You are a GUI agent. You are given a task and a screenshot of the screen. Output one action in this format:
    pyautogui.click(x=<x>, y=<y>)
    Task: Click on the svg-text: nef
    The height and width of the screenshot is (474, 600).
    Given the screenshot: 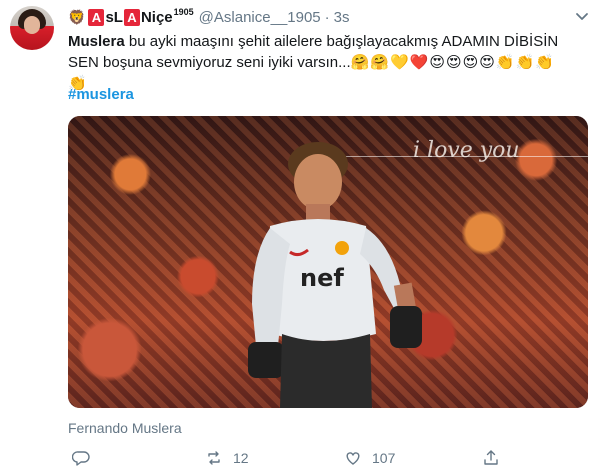 What is the action you would take?
    pyautogui.click(x=322, y=278)
    